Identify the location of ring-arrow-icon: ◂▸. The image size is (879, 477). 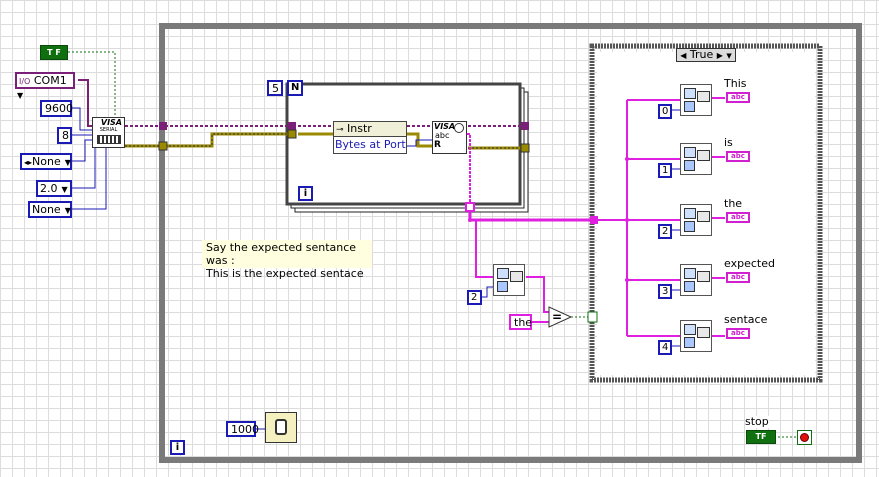
(28, 162).